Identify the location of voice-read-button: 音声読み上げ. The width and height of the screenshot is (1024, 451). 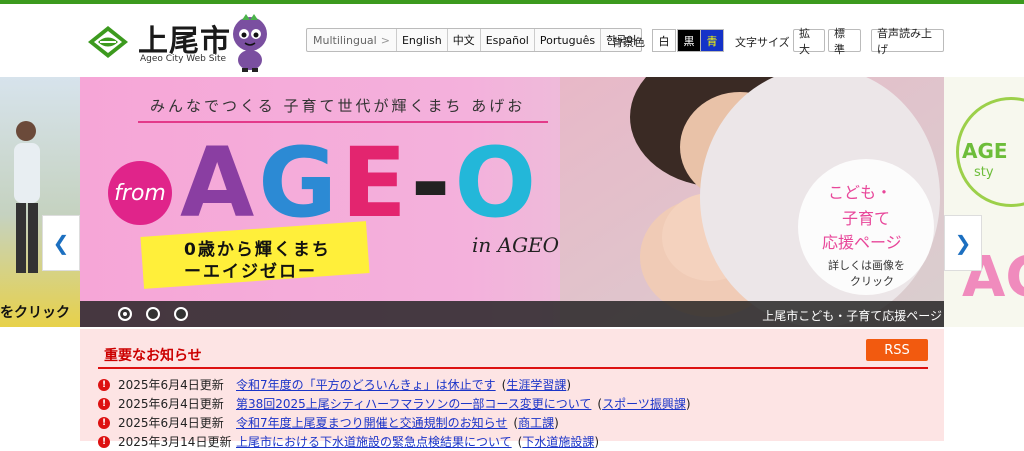
(907, 41).